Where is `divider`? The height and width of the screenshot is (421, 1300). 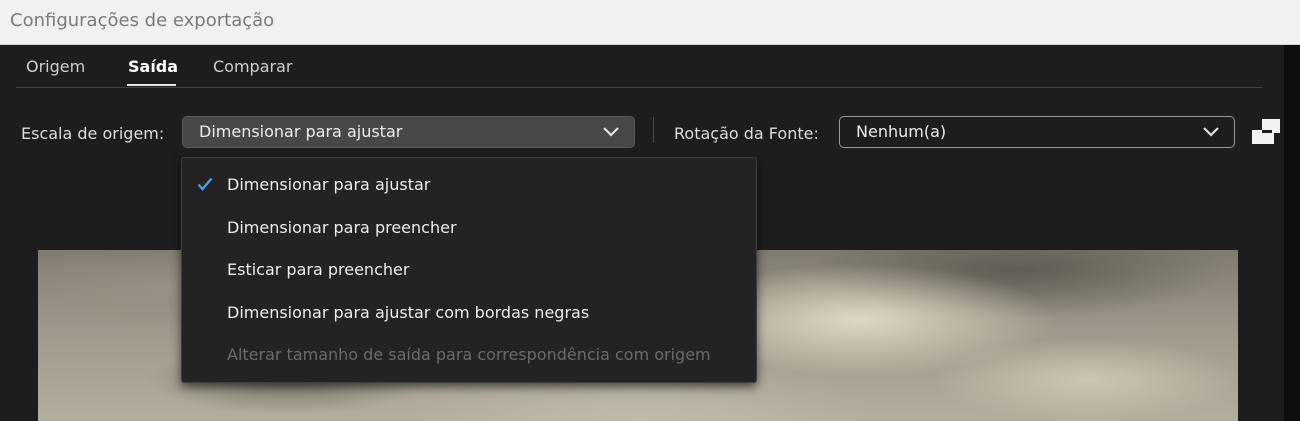
divider is located at coordinates (653, 130).